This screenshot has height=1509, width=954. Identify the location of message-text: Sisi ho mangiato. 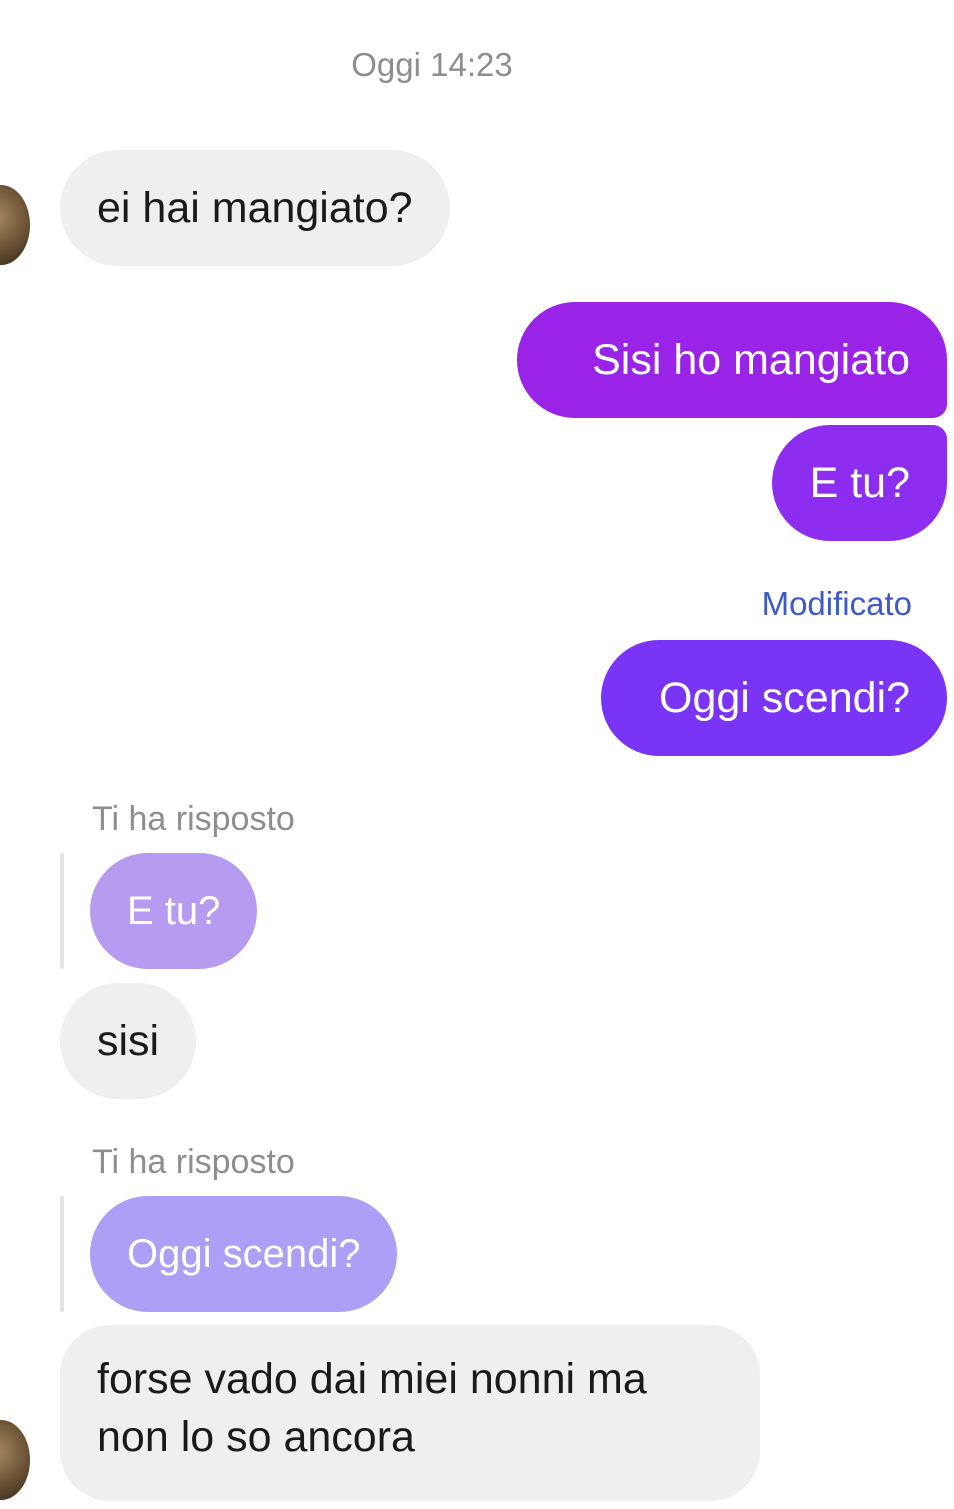
(751, 360).